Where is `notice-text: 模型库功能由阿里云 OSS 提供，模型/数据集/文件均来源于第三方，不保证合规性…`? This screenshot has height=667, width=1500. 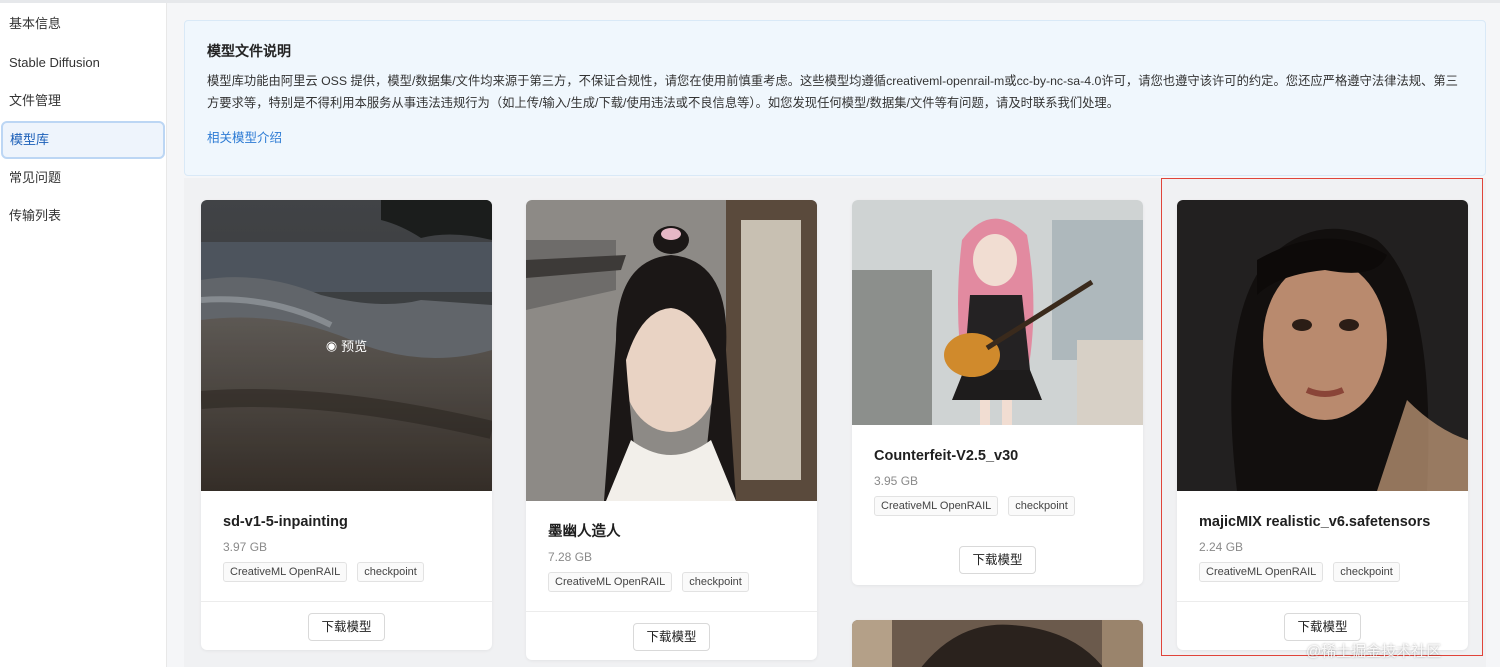
notice-text: 模型库功能由阿里云 OSS 提供，模型/数据集/文件均来源于第三方，不保证合规性… is located at coordinates (832, 92).